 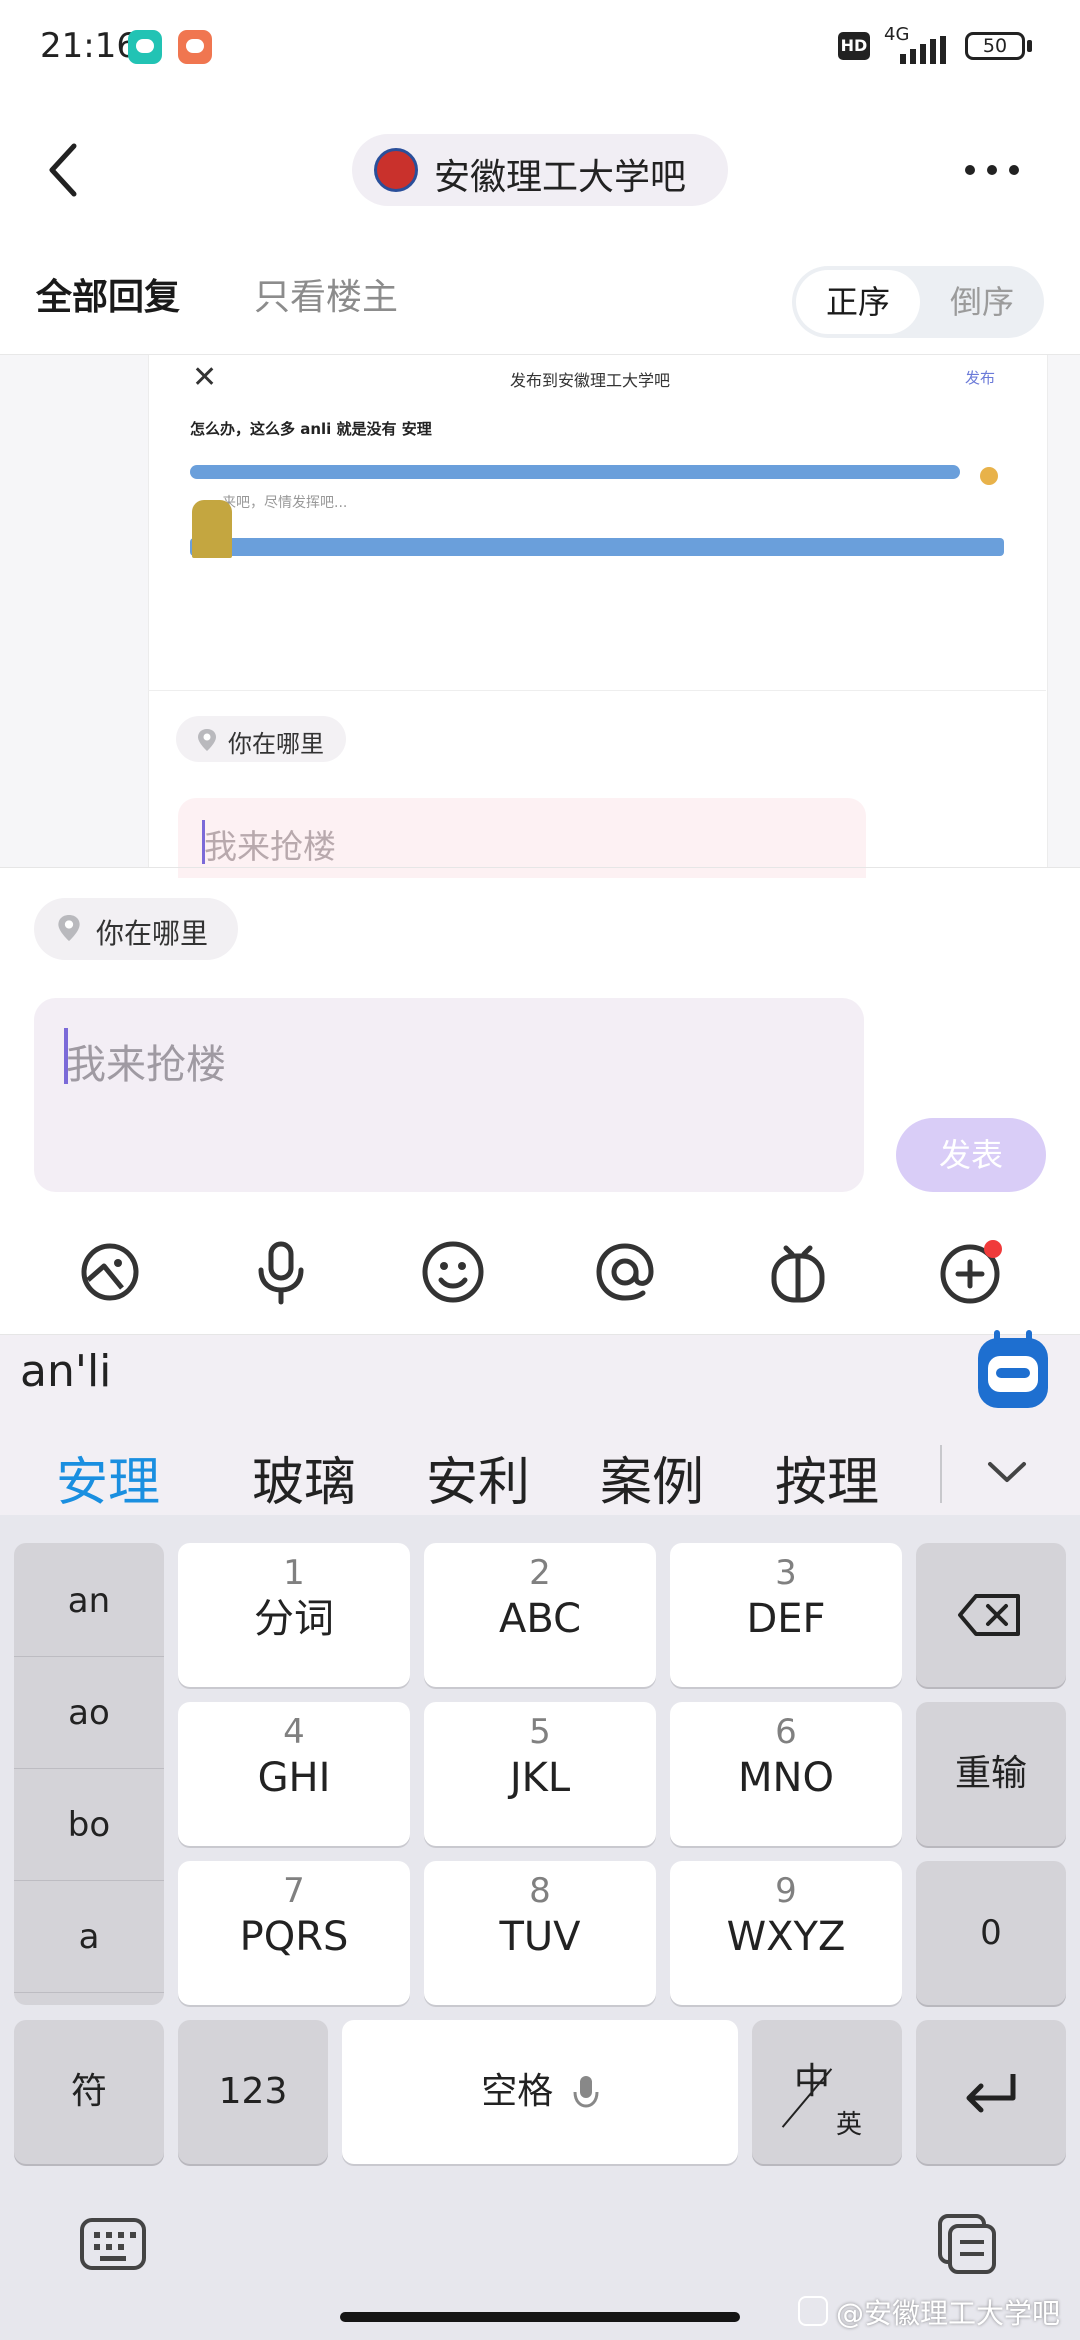 What do you see at coordinates (971, 1155) in the screenshot?
I see `publish-button: 发表` at bounding box center [971, 1155].